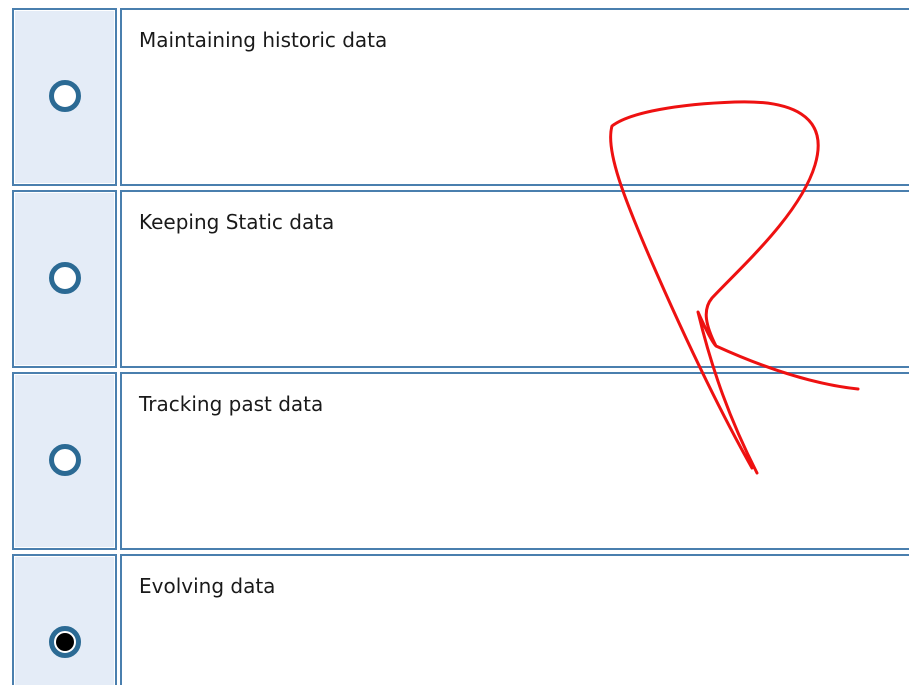  I want to click on option-label: Tracking past data, so click(231, 404).